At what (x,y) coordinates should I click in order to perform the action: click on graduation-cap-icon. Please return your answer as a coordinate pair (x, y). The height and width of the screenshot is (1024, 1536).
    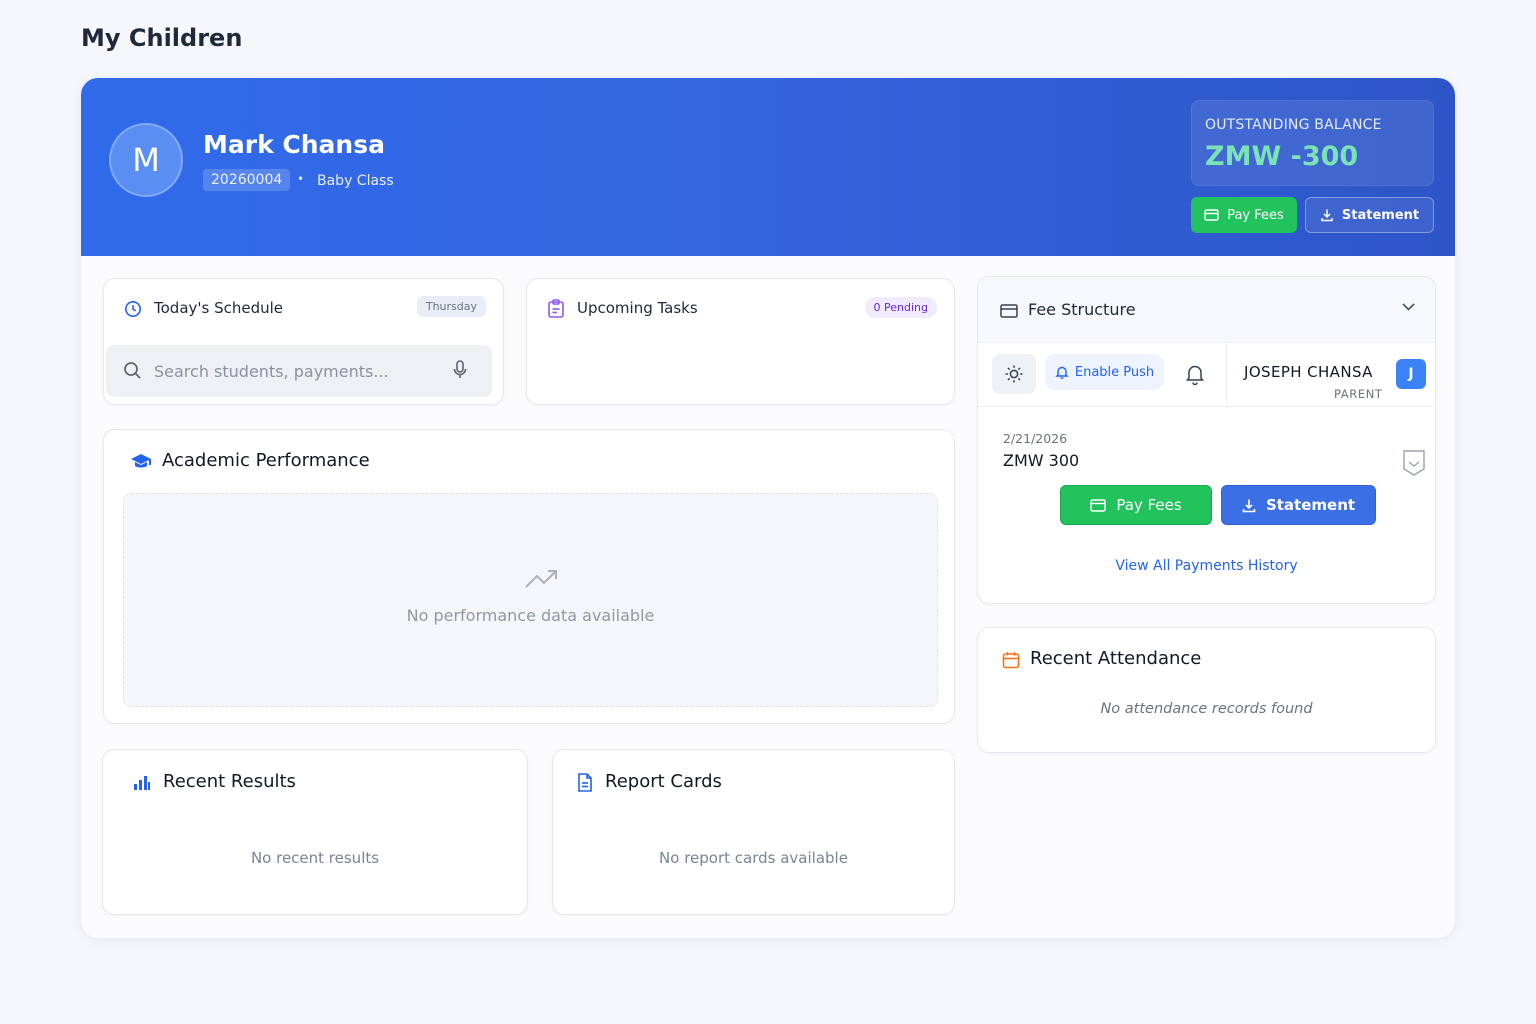
    Looking at the image, I should click on (141, 461).